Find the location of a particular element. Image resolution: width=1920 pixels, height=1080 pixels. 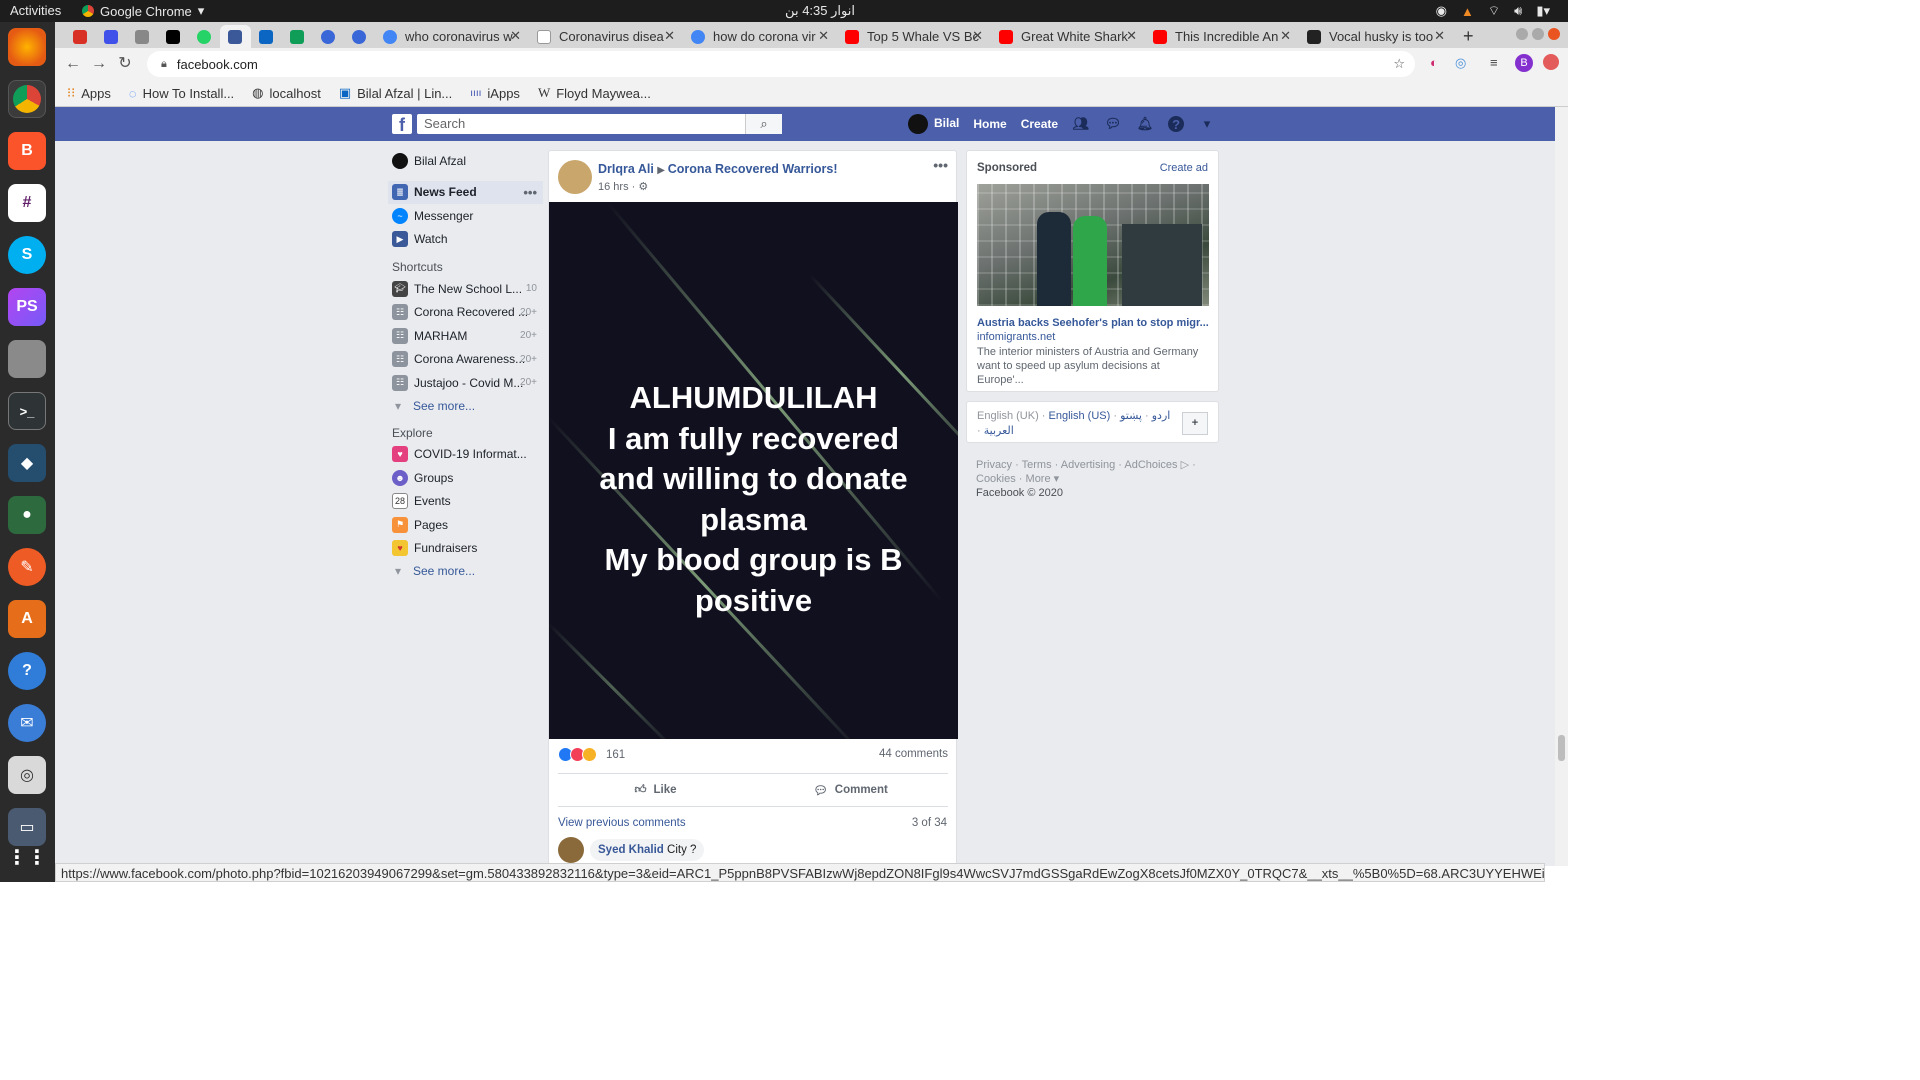

author-link: DrIqra Ali is located at coordinates (626, 169).